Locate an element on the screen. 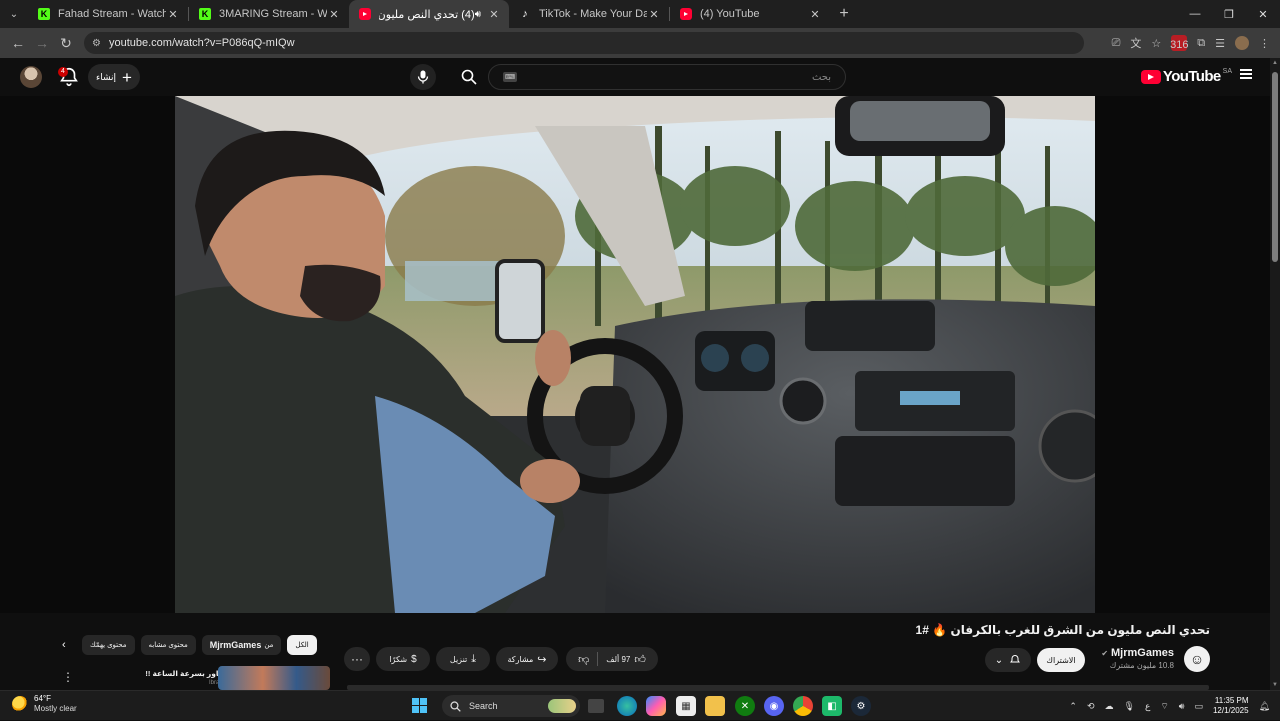 The width and height of the screenshot is (1280, 721). reload-icon: ↻ is located at coordinates (66, 43).